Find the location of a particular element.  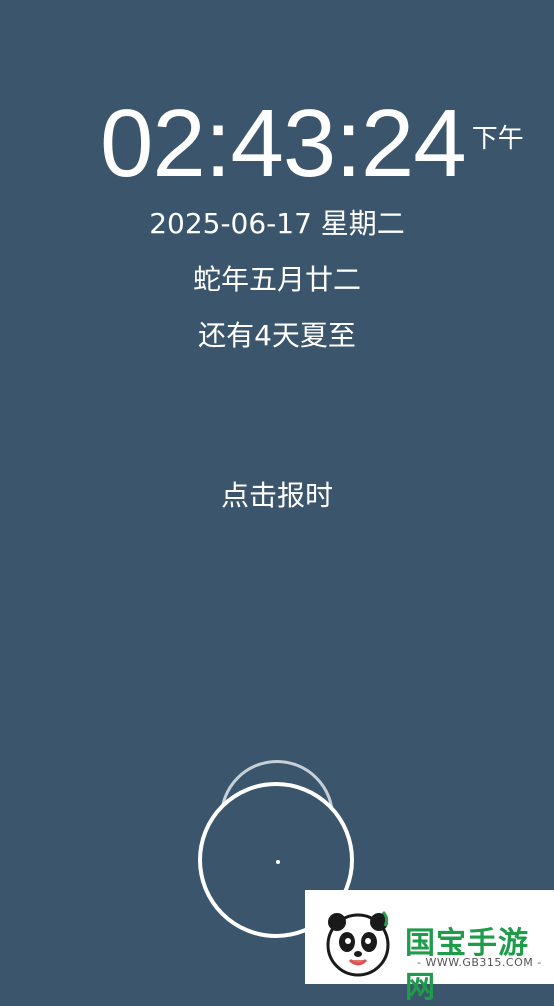

watermark: 国宝手游网 - WWW.GB315.COM - is located at coordinates (429, 947).